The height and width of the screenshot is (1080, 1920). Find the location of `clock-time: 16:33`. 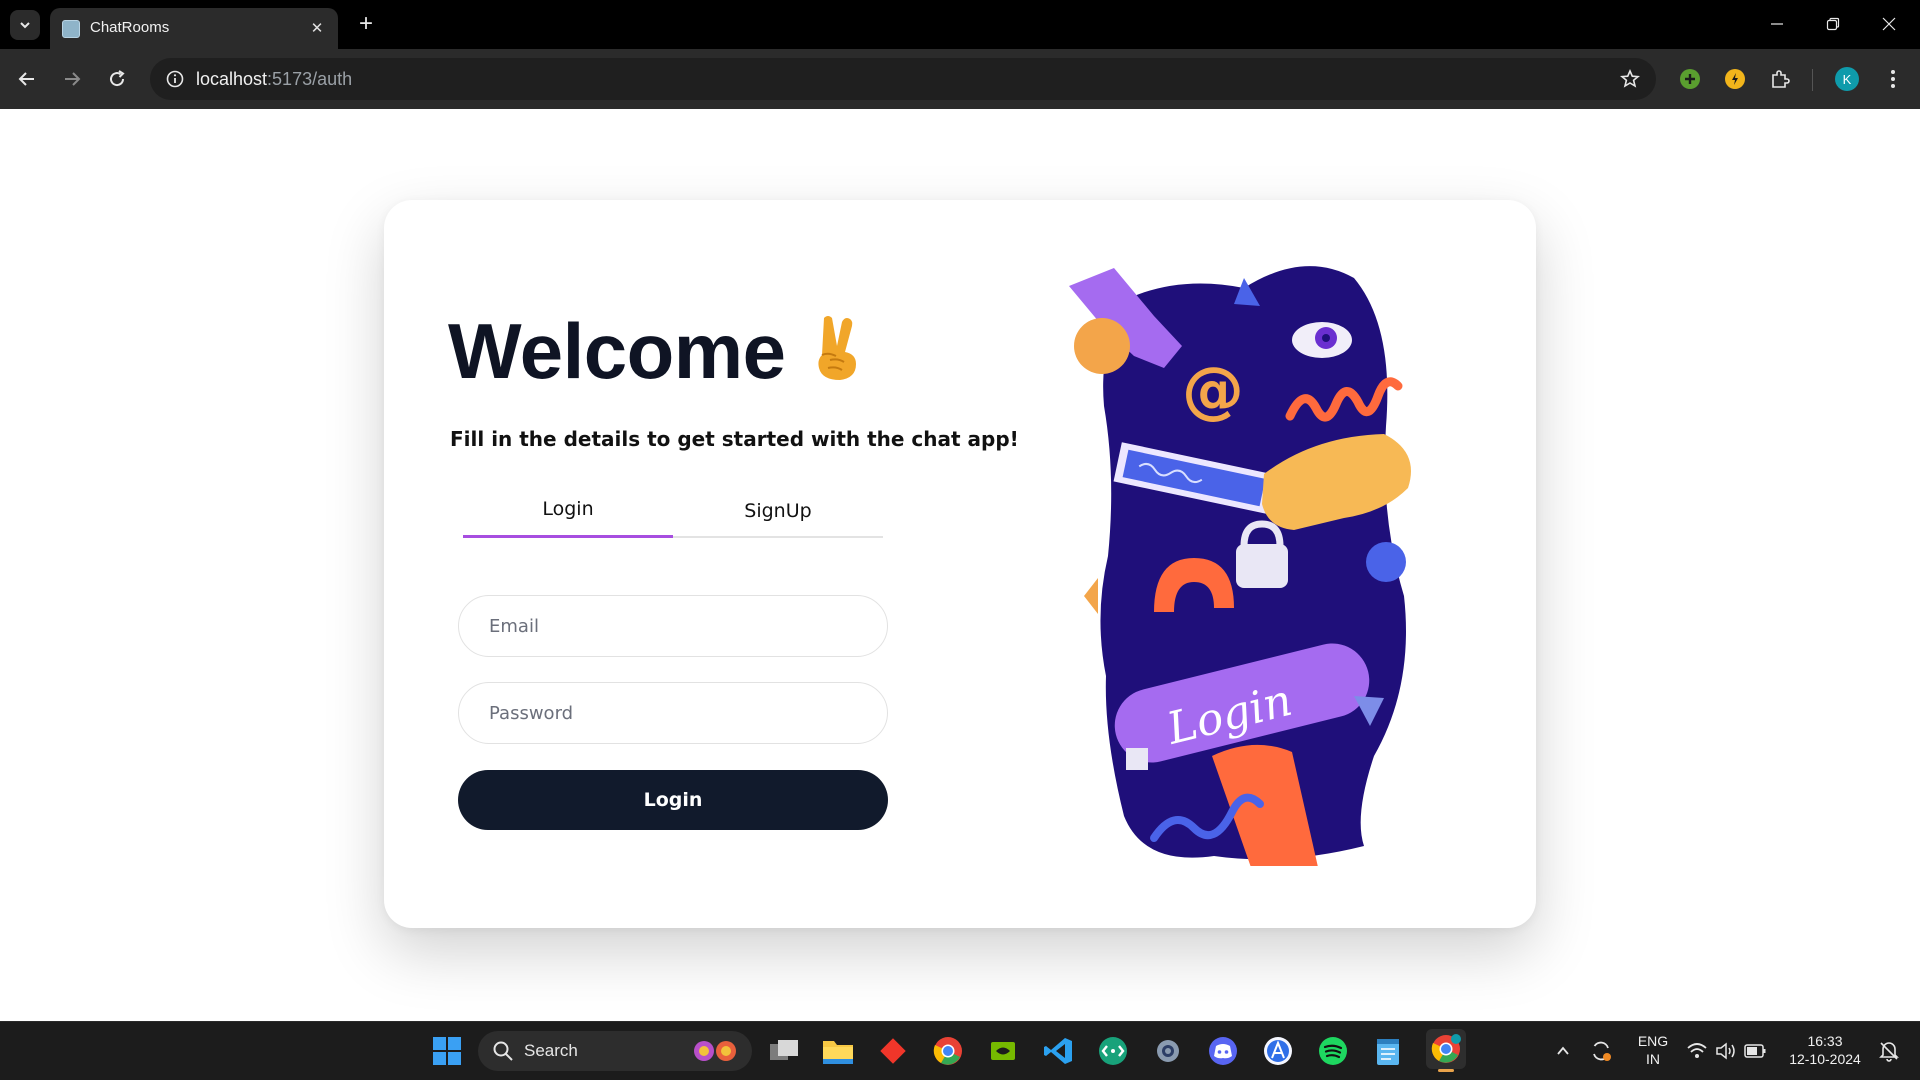

clock-time: 16:33 is located at coordinates (1825, 1041).